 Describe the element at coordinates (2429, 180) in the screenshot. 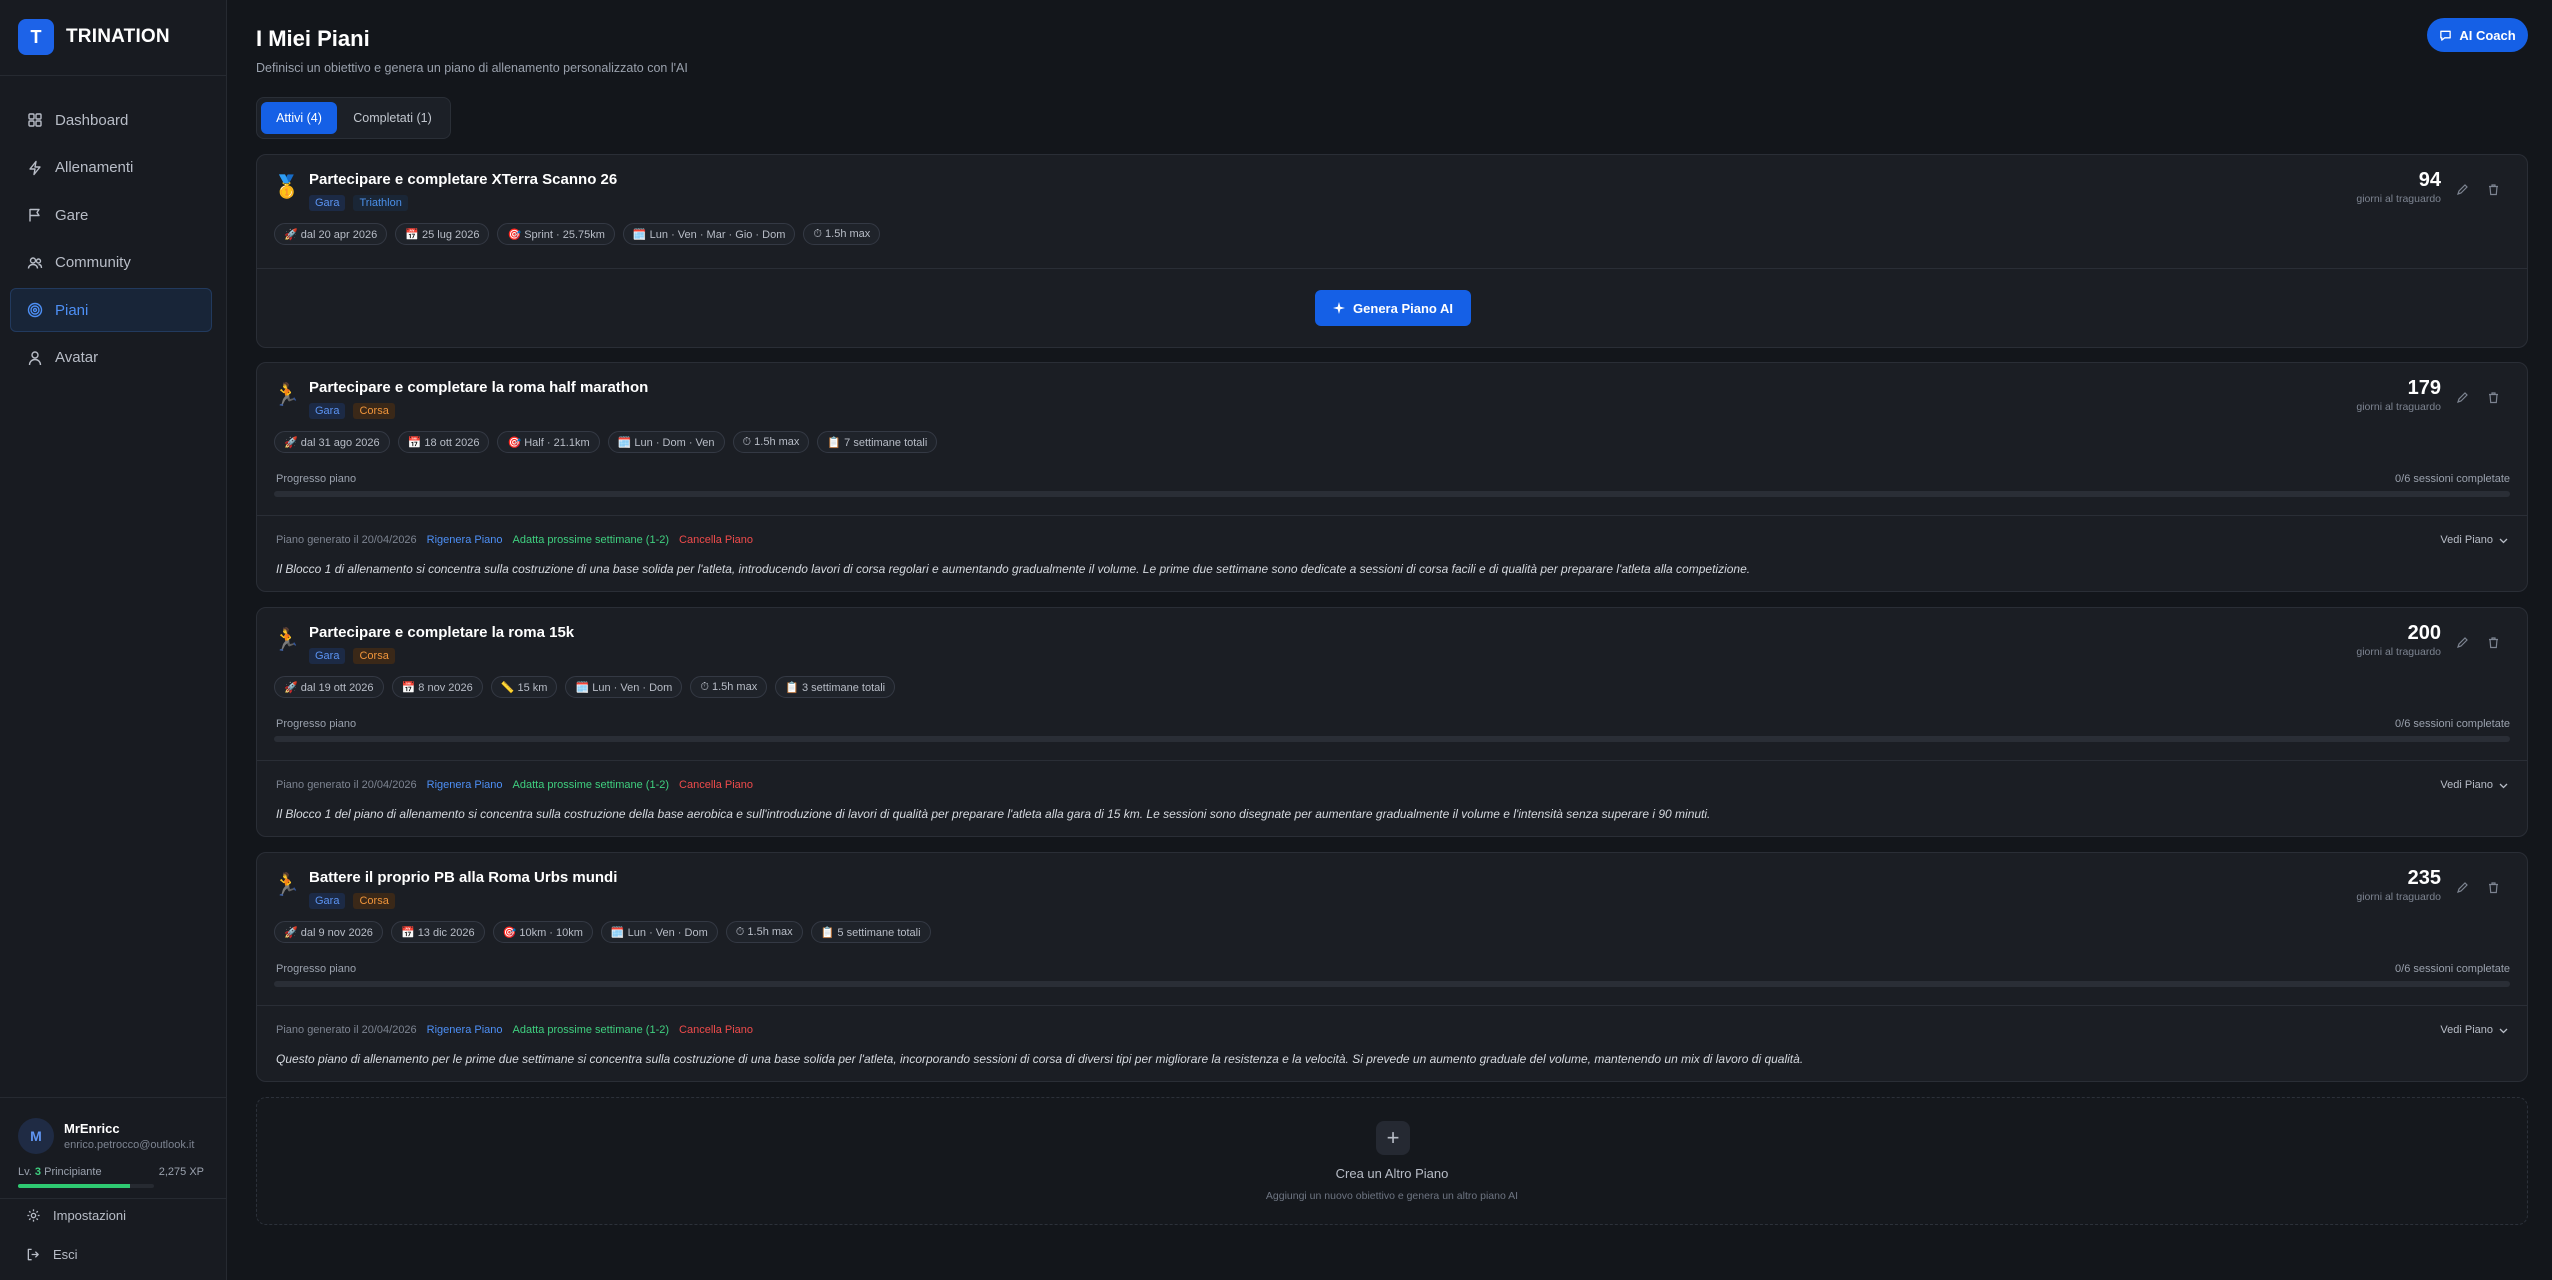

I see `days-number: 94` at that location.